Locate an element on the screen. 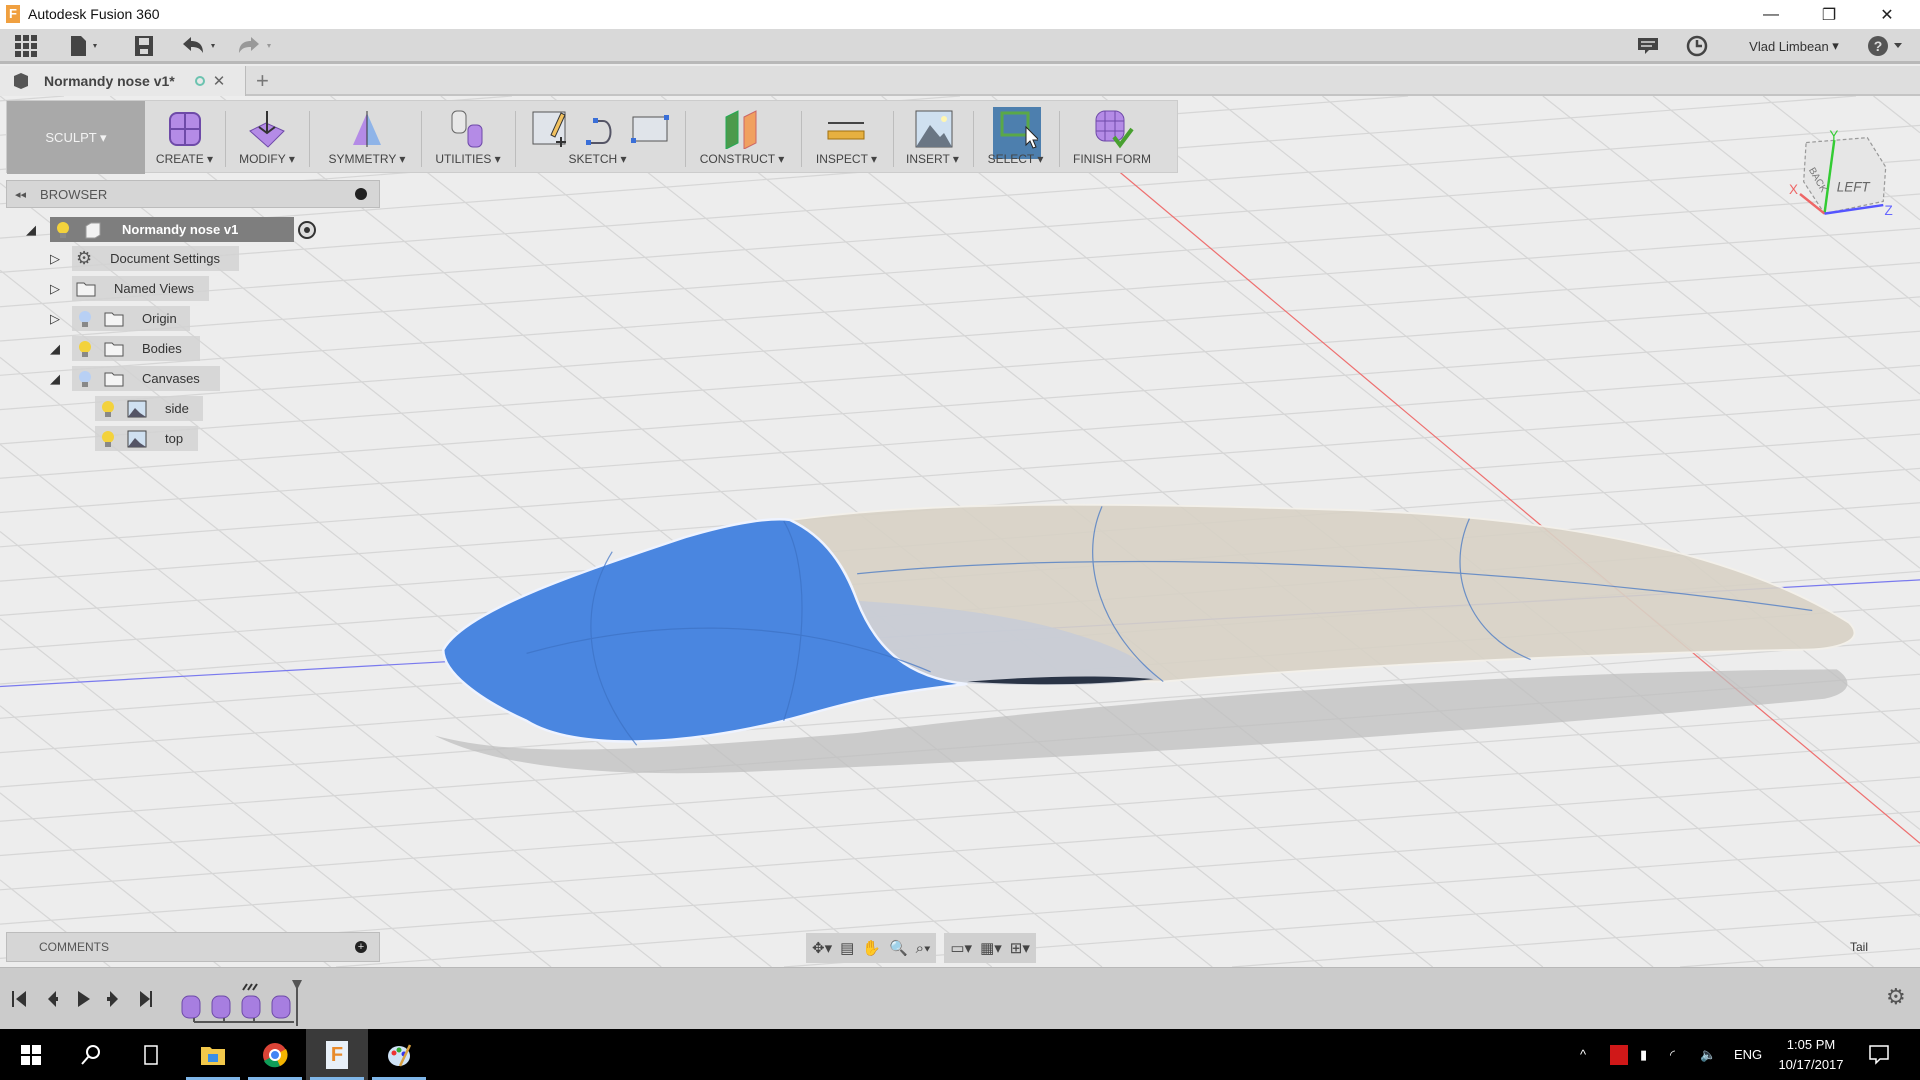  document-tab: Normandy nose v1* ✕ is located at coordinates (123, 81).